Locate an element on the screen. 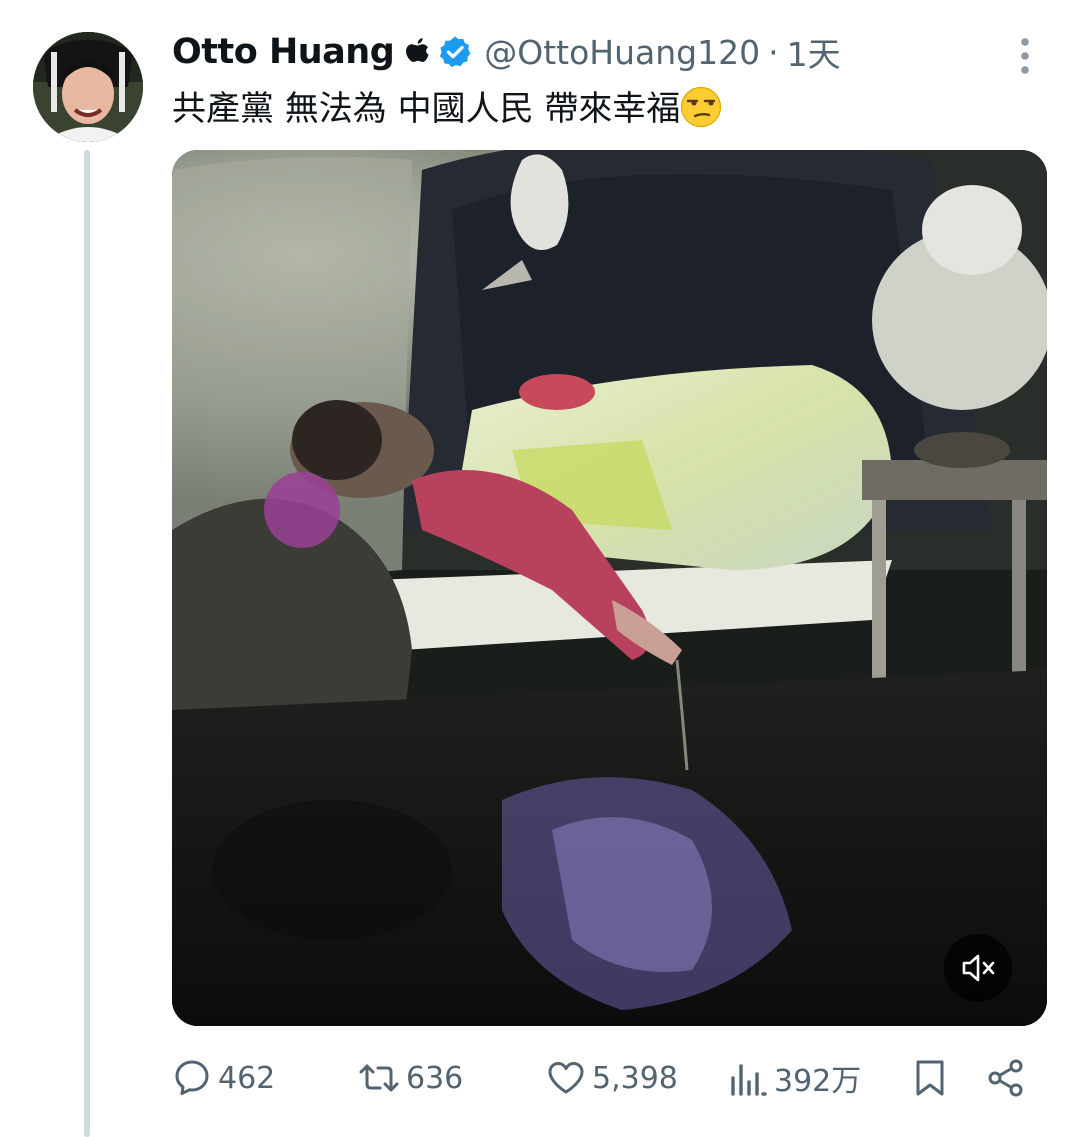 This screenshot has height=1137, width=1080. tweet-actions: 462 636 5,398 392万 is located at coordinates (607, 1078).